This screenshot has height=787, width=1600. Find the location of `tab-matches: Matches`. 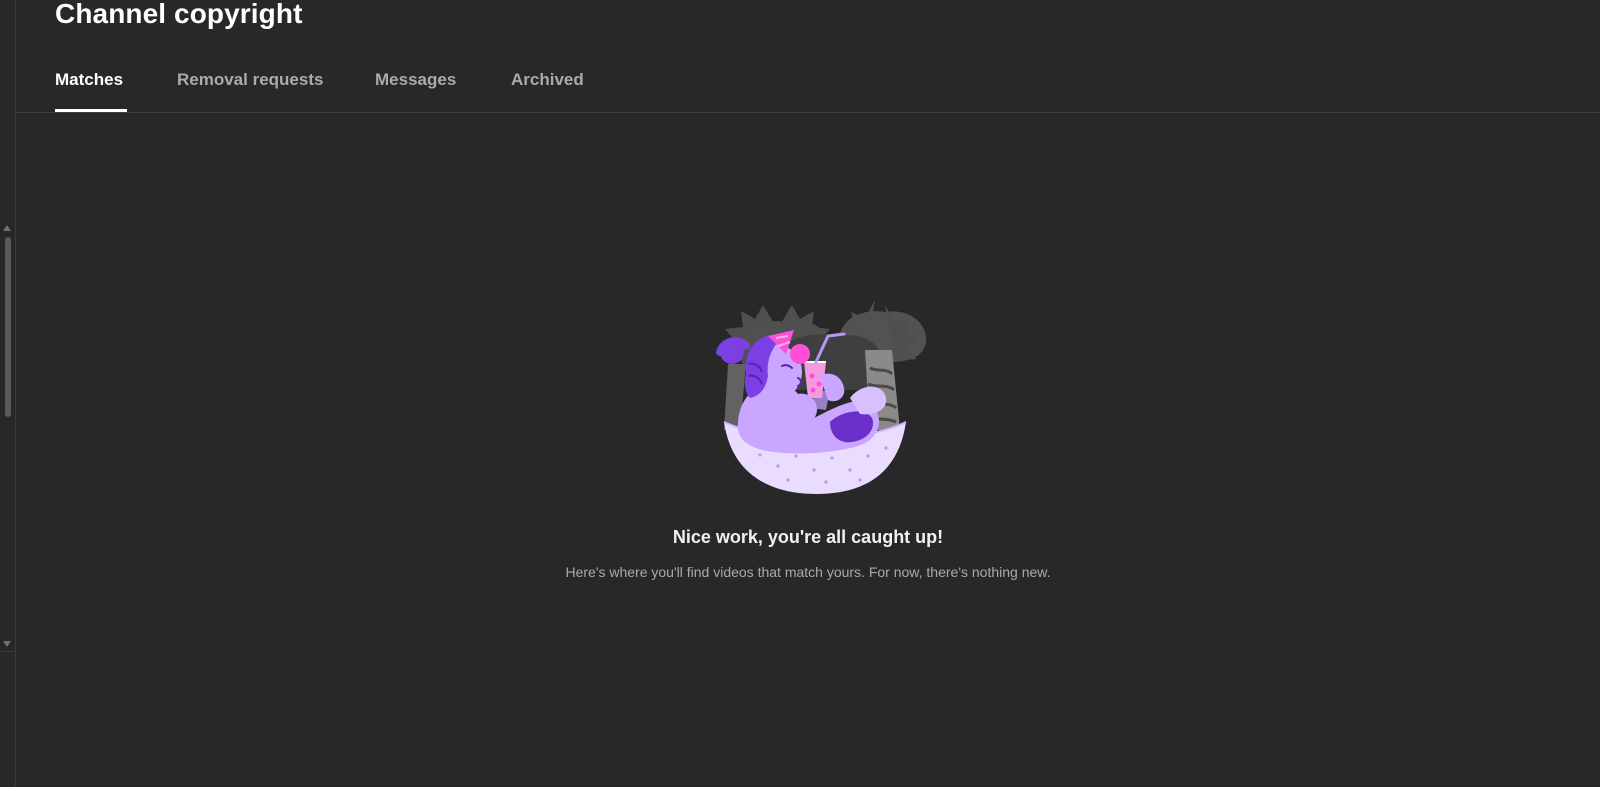

tab-matches: Matches is located at coordinates (91, 91).